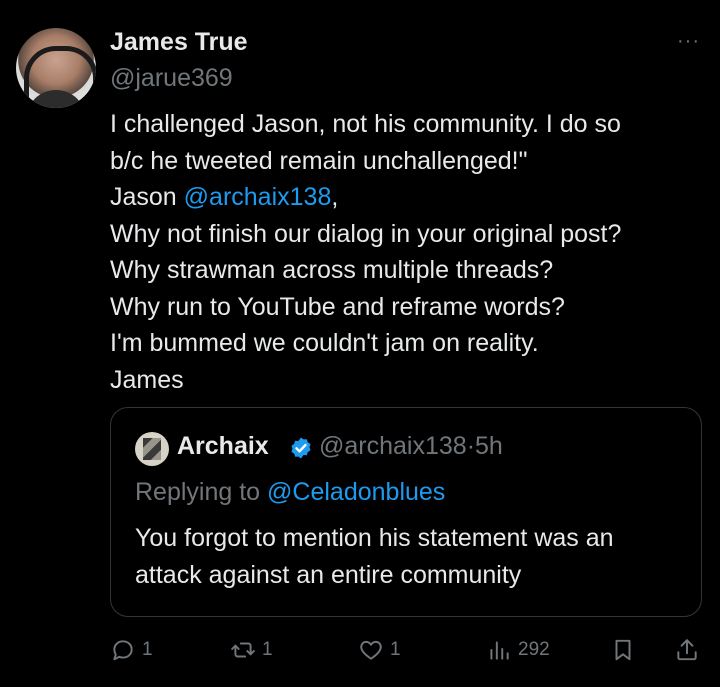  Describe the element at coordinates (332, 270) in the screenshot. I see `tweet-line: Why strawman across multiple threads?` at that location.